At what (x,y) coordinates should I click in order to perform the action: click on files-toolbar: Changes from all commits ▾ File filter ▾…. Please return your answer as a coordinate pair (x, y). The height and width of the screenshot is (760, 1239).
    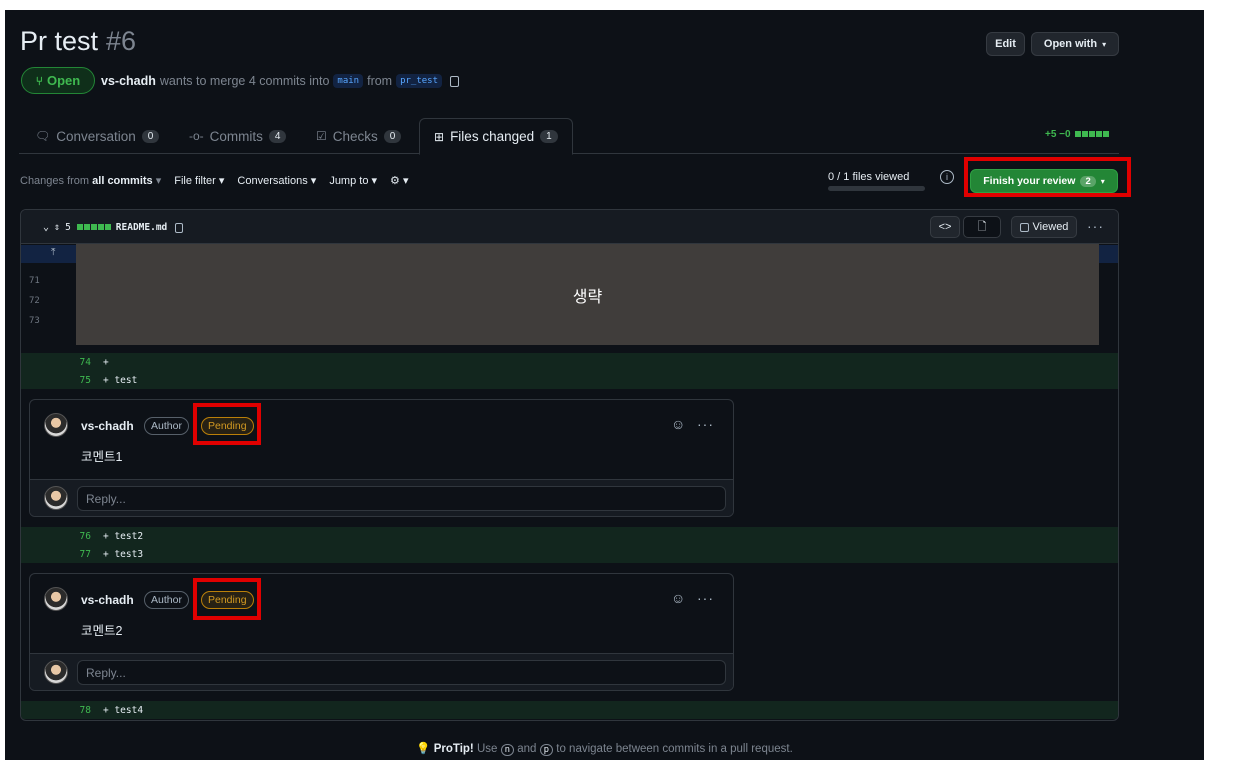
    Looking at the image, I should click on (214, 180).